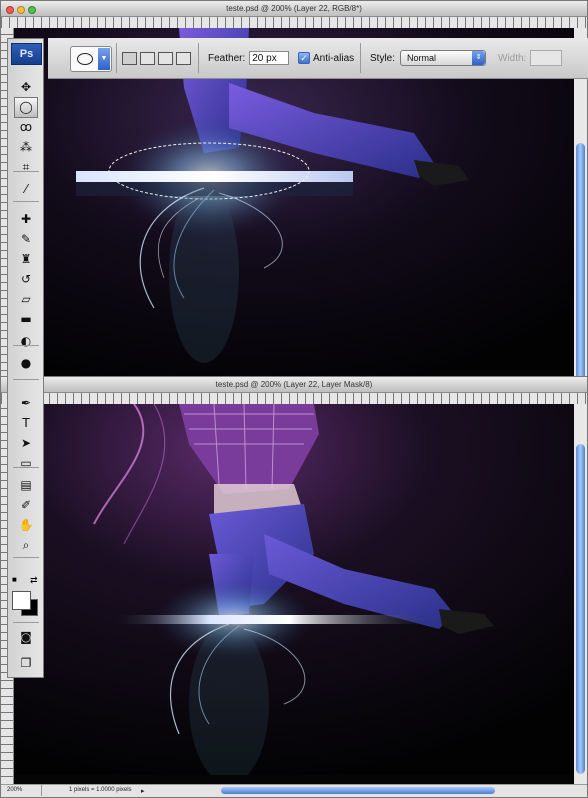 The image size is (588, 798). Describe the element at coordinates (26, 279) in the screenshot. I see `history-brush-icon: ↺` at that location.